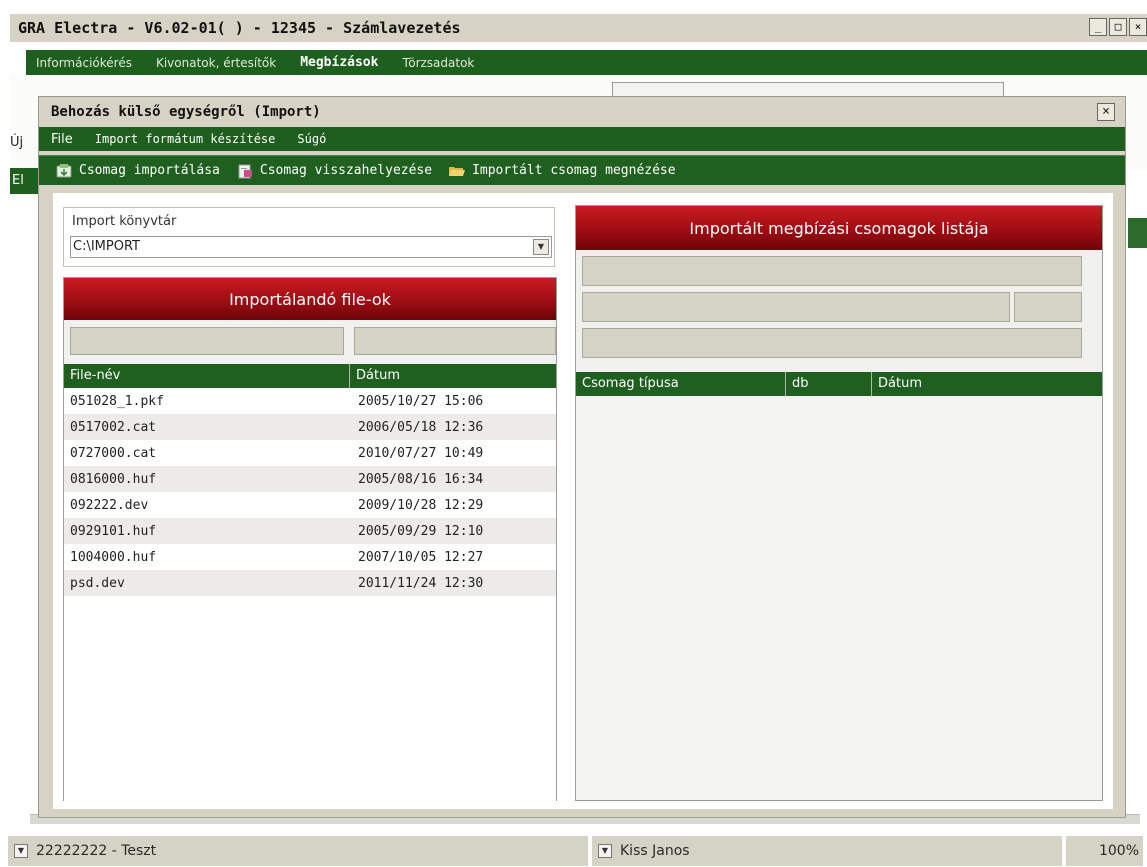 This screenshot has height=867, width=1147. Describe the element at coordinates (1118, 850) in the screenshot. I see `status-zoom: 100%` at that location.